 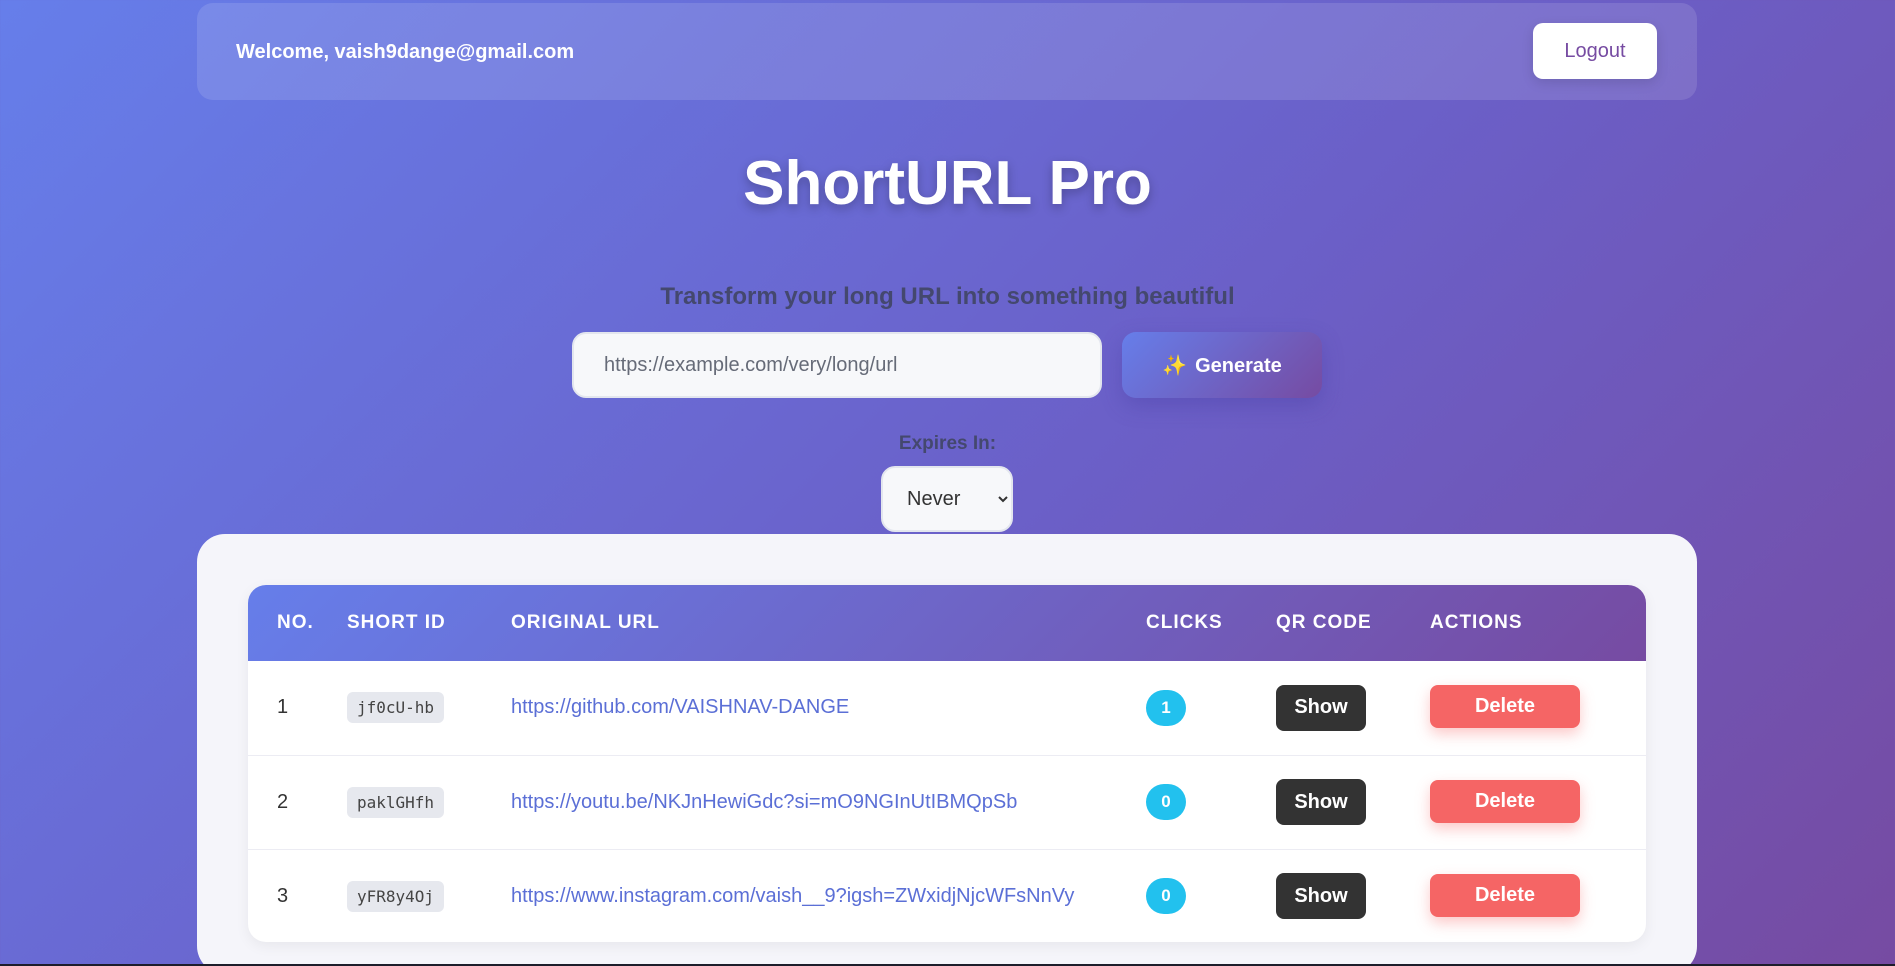 What do you see at coordinates (396, 708) in the screenshot?
I see `short-id-code: jf0cU-hb` at bounding box center [396, 708].